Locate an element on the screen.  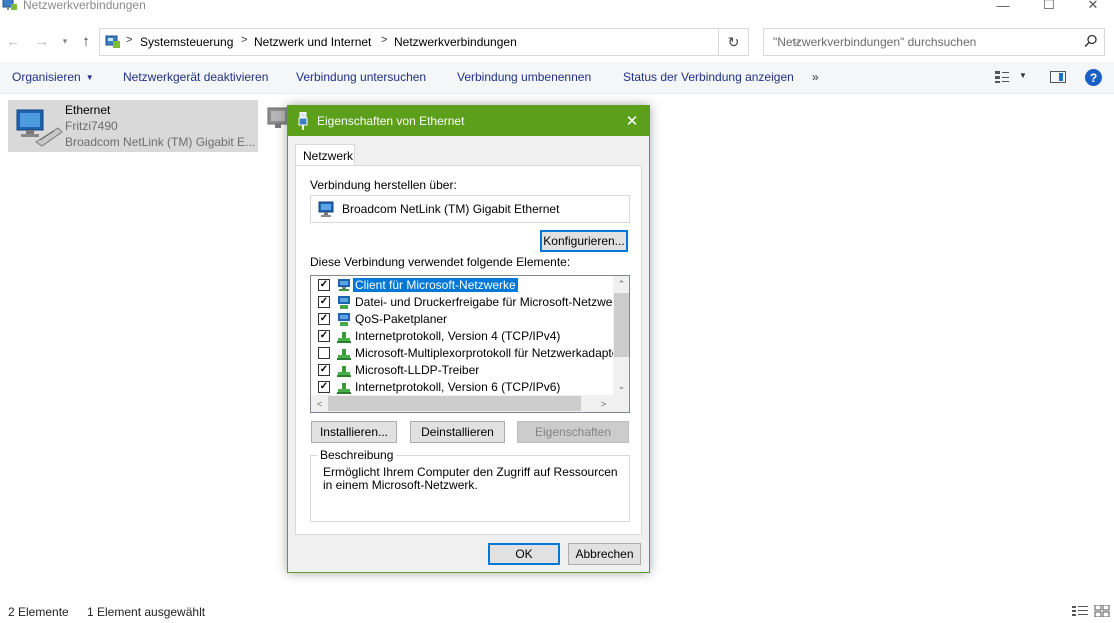
refresh-icon: ↻ is located at coordinates (733, 41).